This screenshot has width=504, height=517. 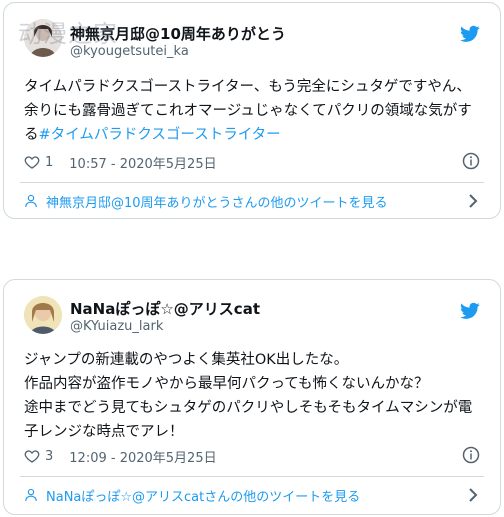 I want to click on user-handle: @kyougetsutei_ka, so click(x=129, y=51).